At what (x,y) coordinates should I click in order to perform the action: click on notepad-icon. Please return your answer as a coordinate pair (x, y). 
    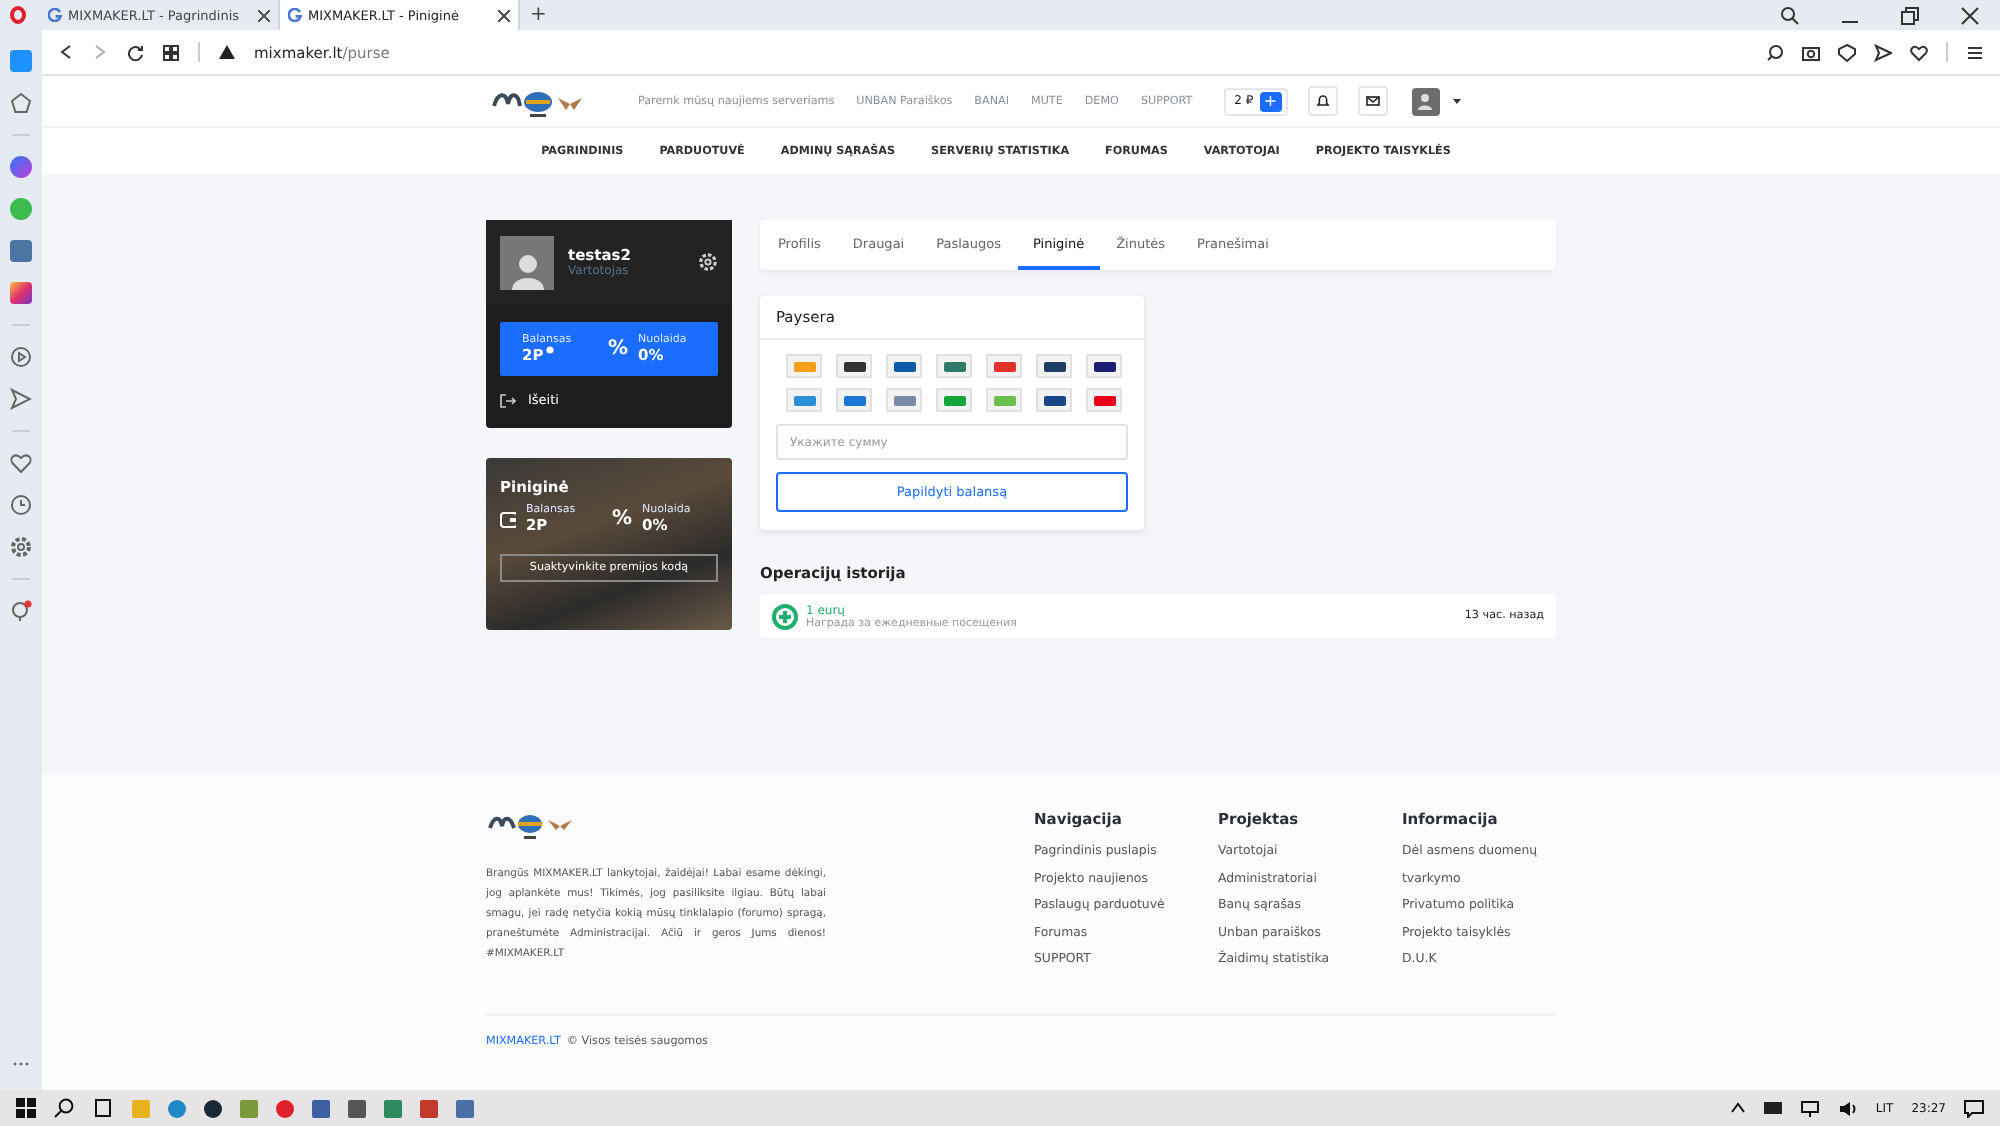
    Looking at the image, I should click on (249, 1108).